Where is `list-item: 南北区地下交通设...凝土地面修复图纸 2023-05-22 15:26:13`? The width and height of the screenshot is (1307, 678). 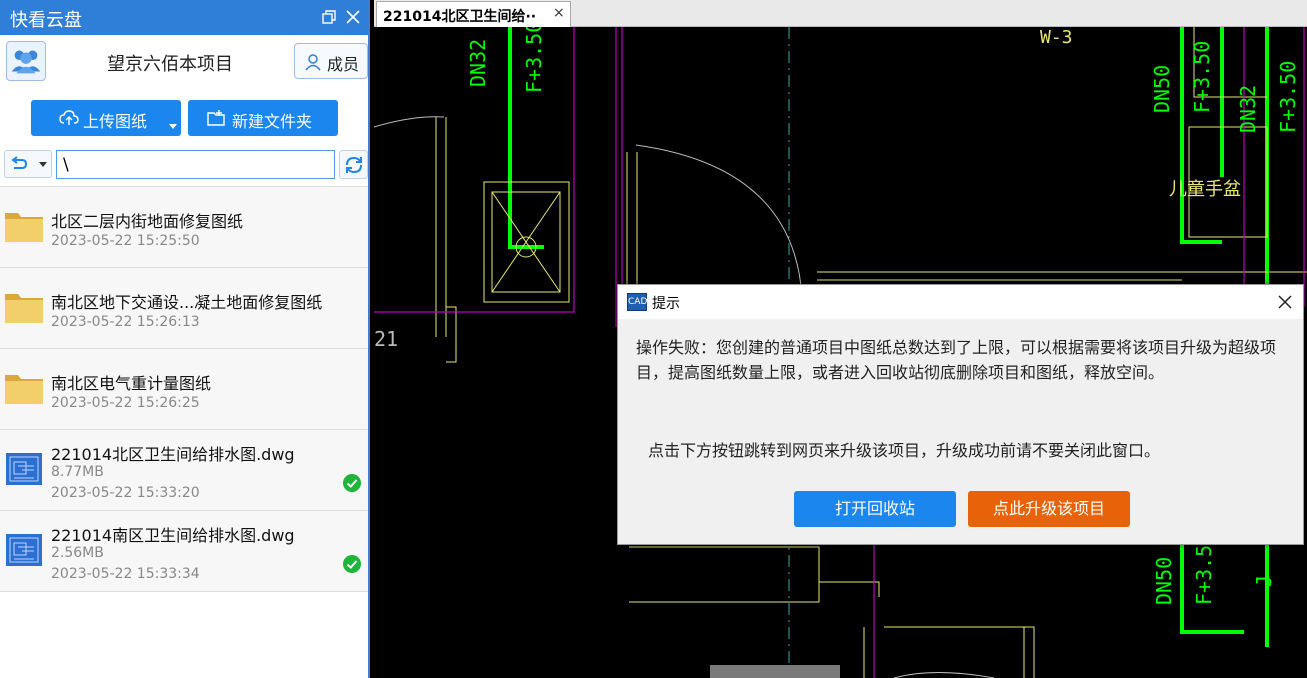
list-item: 南北区地下交通设...凝土地面修复图纸 2023-05-22 15:26:13 is located at coordinates (184, 308).